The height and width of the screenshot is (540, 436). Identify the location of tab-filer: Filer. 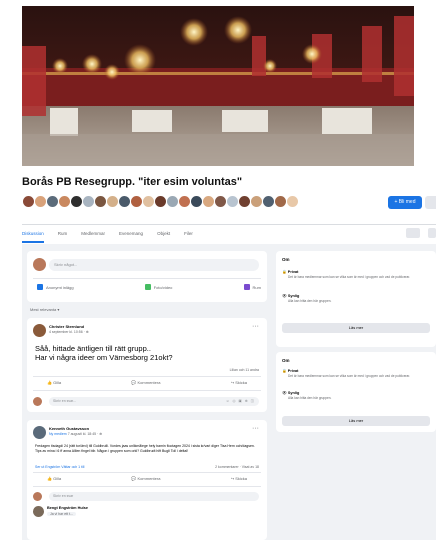
(188, 234).